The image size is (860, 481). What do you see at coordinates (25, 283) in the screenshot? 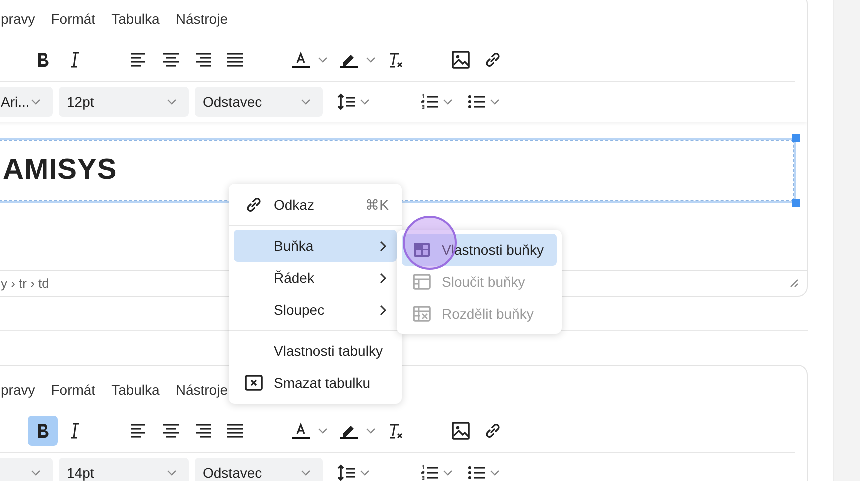
I see `element-path: y › tr › td` at bounding box center [25, 283].